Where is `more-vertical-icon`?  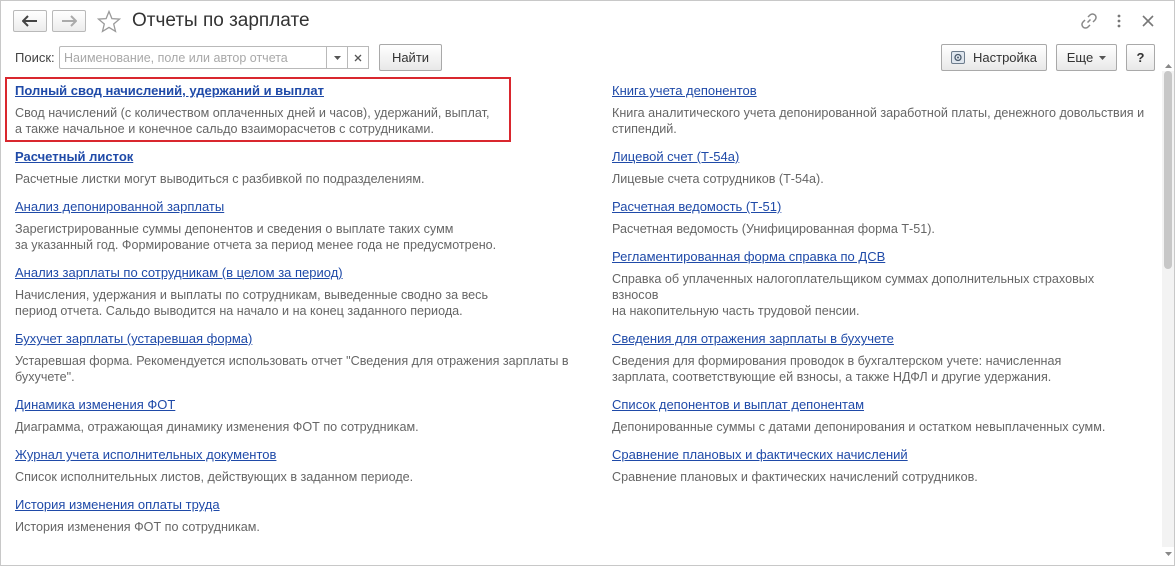 more-vertical-icon is located at coordinates (1119, 21).